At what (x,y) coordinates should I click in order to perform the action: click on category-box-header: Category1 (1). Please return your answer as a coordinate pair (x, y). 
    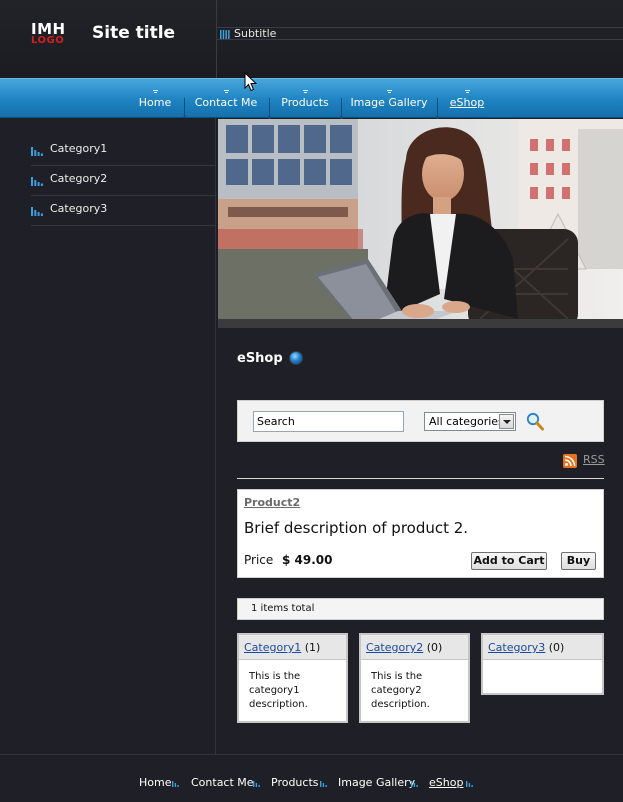
    Looking at the image, I should click on (292, 647).